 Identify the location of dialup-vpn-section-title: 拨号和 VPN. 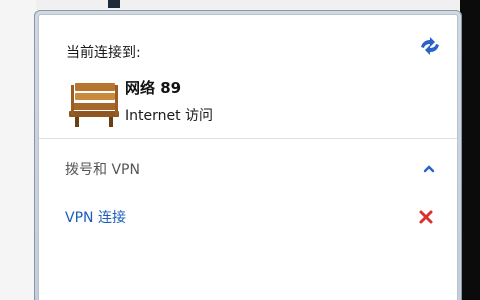
(102, 170).